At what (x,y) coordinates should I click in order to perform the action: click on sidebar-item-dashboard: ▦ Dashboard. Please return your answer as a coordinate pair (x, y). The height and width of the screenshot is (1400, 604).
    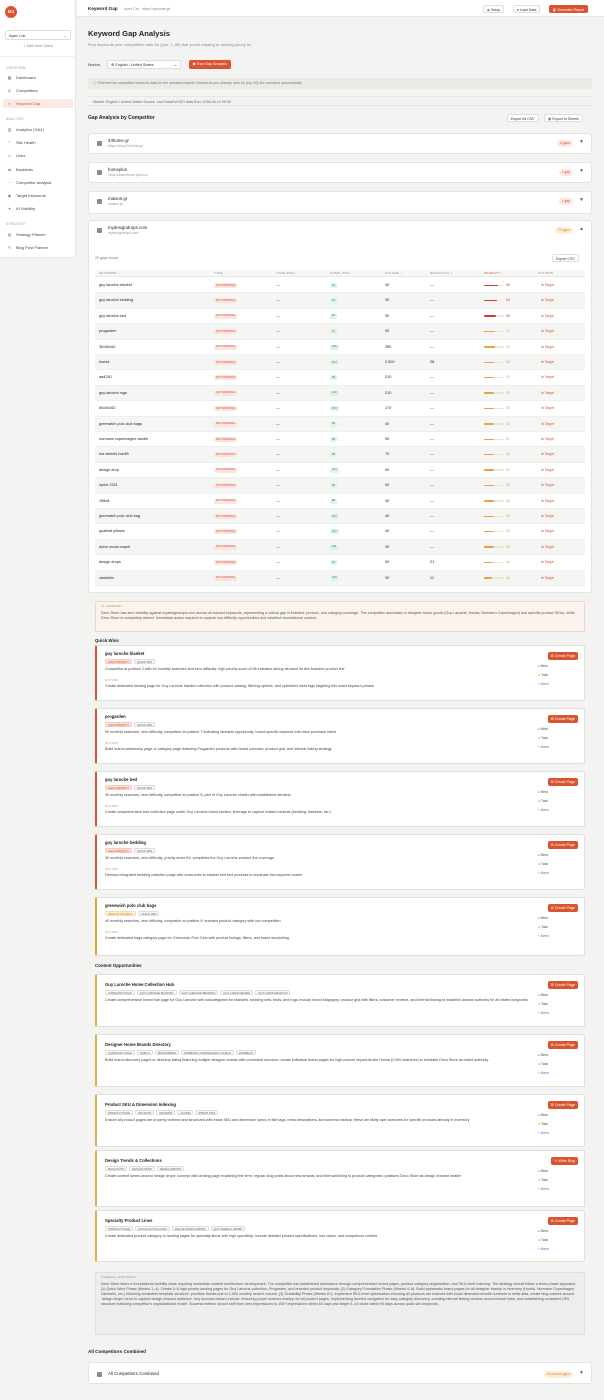
    Looking at the image, I should click on (38, 77).